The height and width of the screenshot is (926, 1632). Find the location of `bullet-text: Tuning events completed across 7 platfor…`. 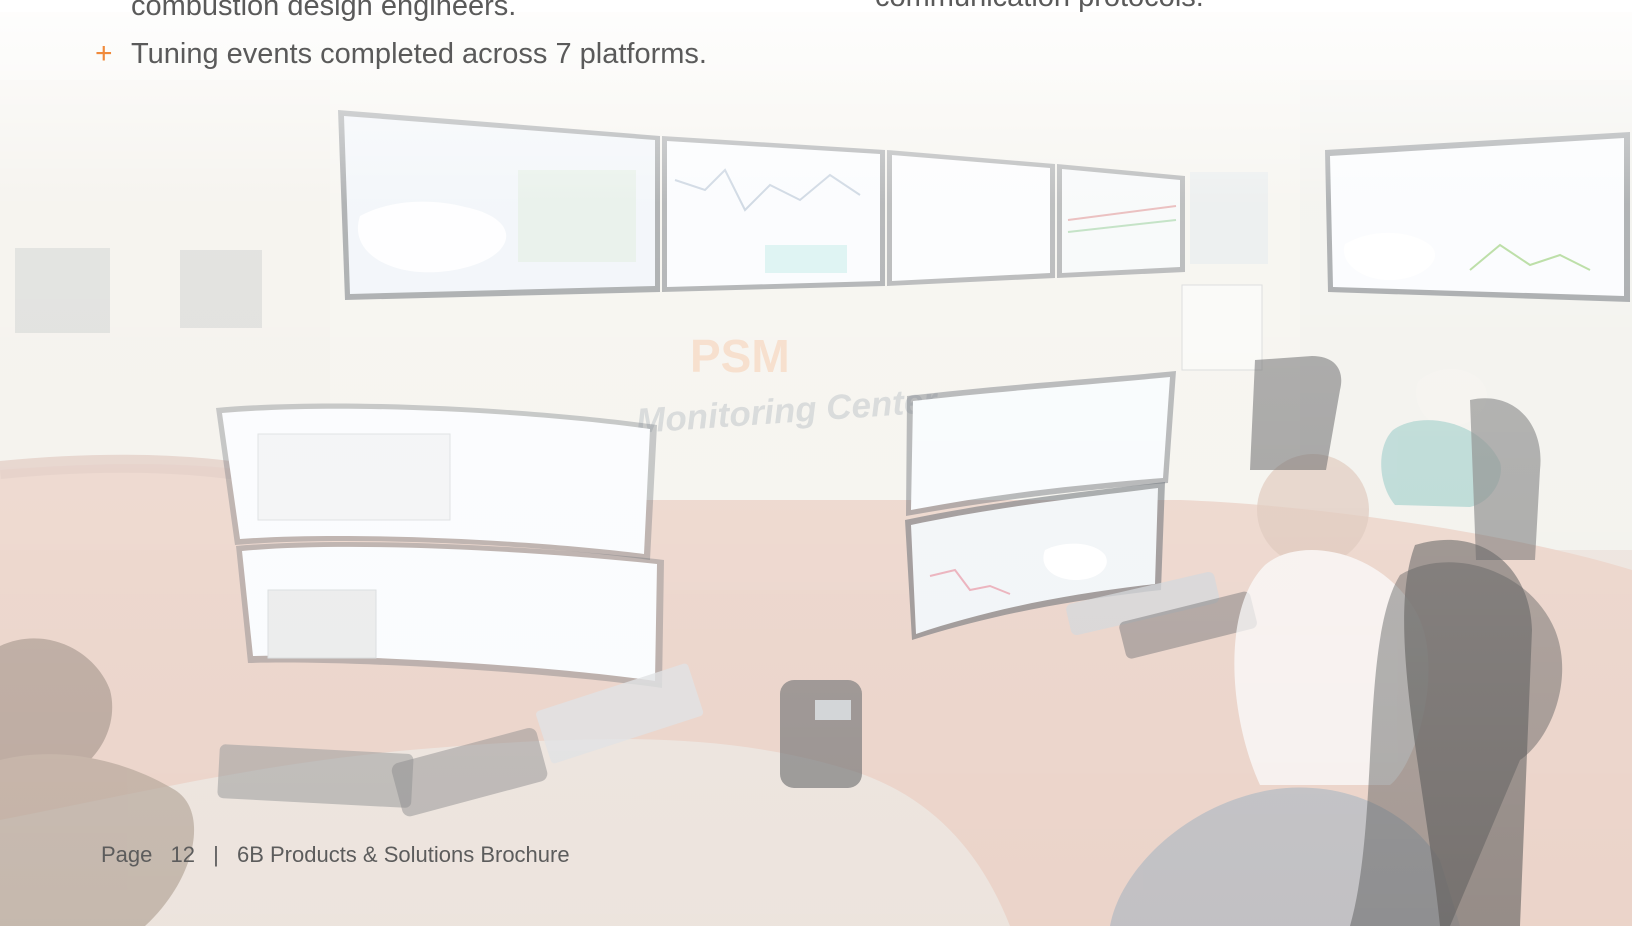

bullet-text: Tuning events completed across 7 platfor… is located at coordinates (419, 54).